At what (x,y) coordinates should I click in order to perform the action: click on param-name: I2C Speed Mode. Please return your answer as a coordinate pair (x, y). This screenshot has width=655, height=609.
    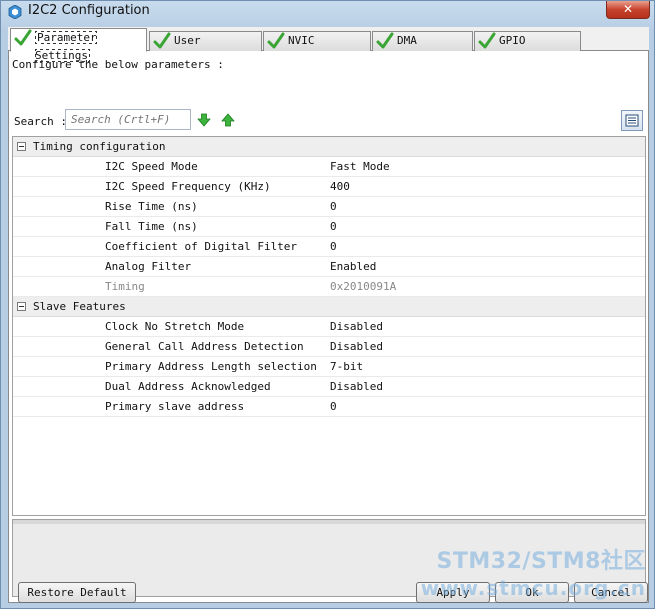
    Looking at the image, I should click on (151, 166).